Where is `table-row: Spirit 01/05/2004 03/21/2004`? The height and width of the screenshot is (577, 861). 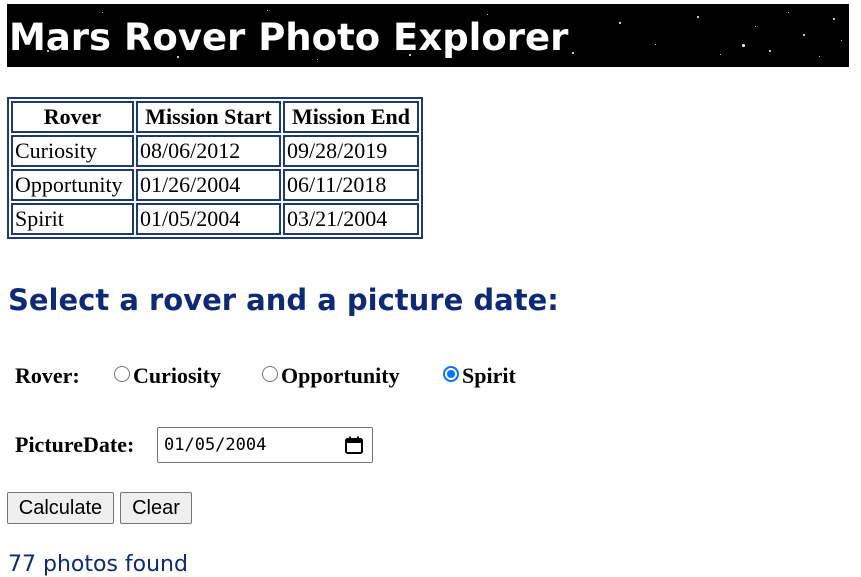
table-row: Spirit 01/05/2004 03/21/2004 is located at coordinates (215, 219).